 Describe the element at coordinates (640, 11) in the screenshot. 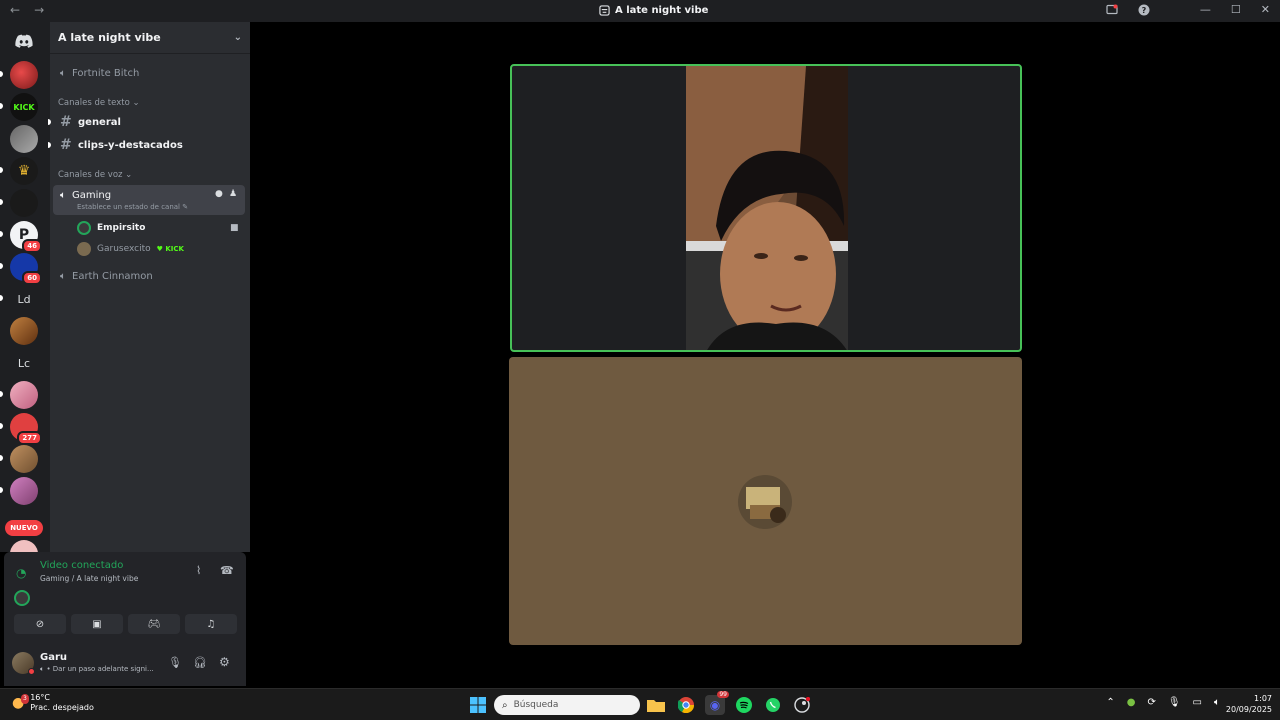

I see `title-bar: ← → A late night vibe ? — ☐ ✕` at that location.